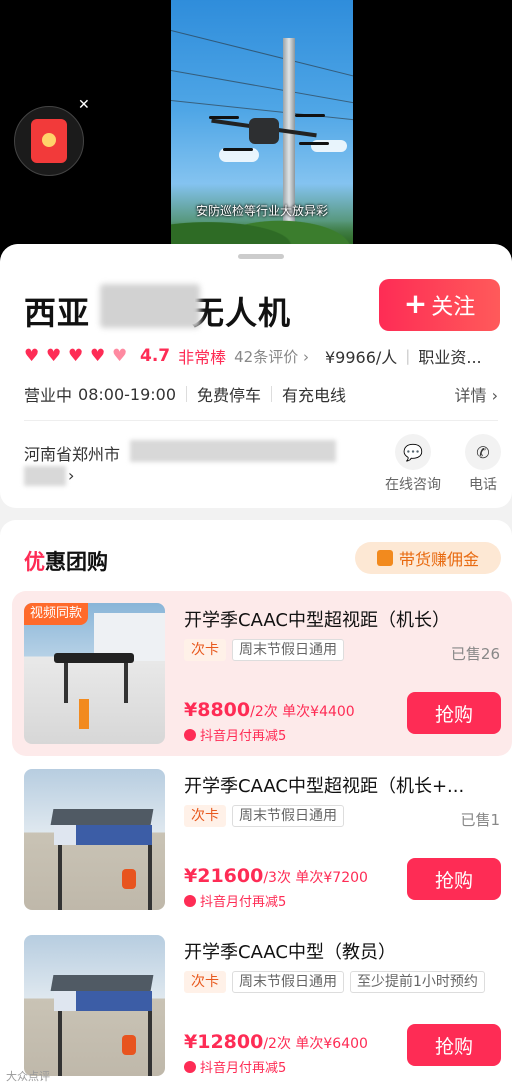 The width and height of the screenshot is (512, 1086). What do you see at coordinates (361, 357) in the screenshot?
I see `price-per-person: ¥9966/人` at bounding box center [361, 357].